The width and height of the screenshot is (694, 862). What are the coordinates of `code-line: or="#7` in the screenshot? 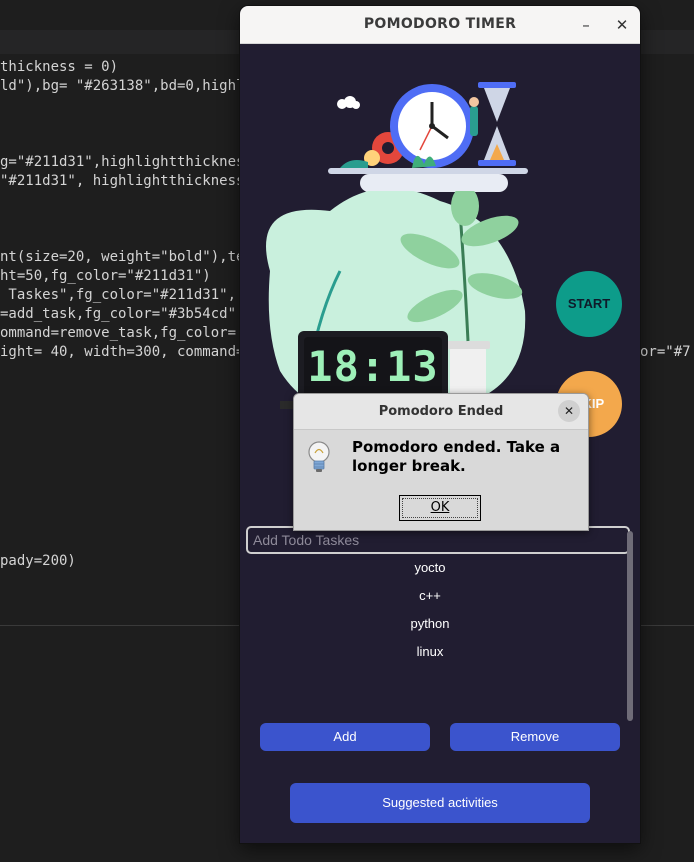 It's located at (665, 352).